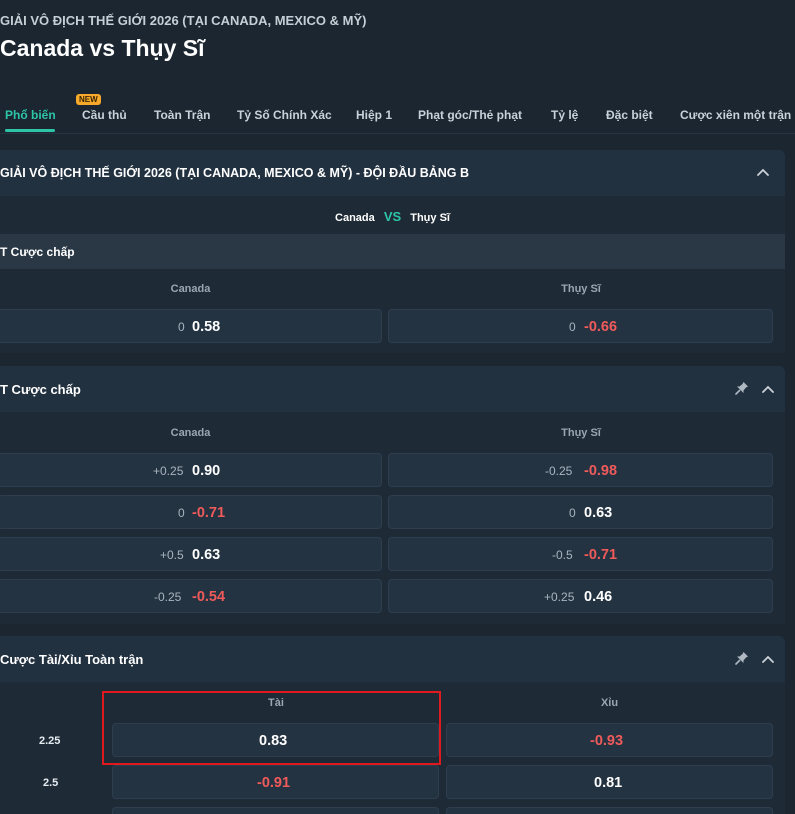 The height and width of the screenshot is (814, 795). Describe the element at coordinates (392, 251) in the screenshot. I see `market-subheader: T Cược chấp` at that location.